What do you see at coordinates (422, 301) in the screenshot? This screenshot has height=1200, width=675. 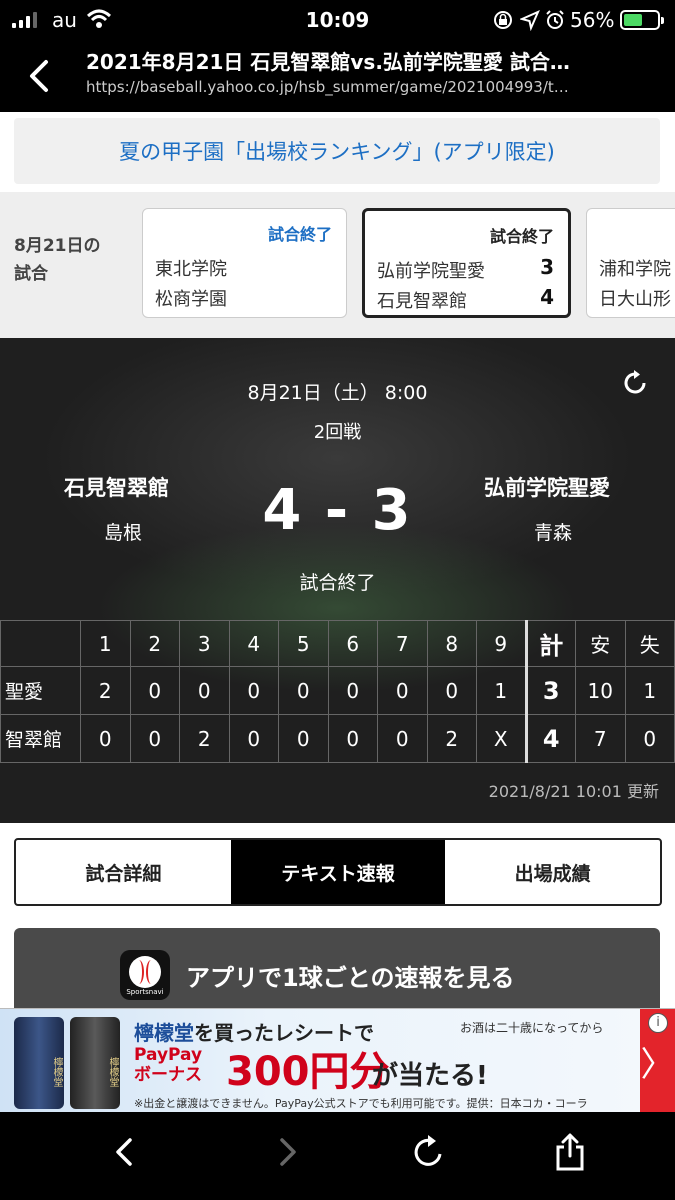 I see `game-card-team2: 石見智翠館` at bounding box center [422, 301].